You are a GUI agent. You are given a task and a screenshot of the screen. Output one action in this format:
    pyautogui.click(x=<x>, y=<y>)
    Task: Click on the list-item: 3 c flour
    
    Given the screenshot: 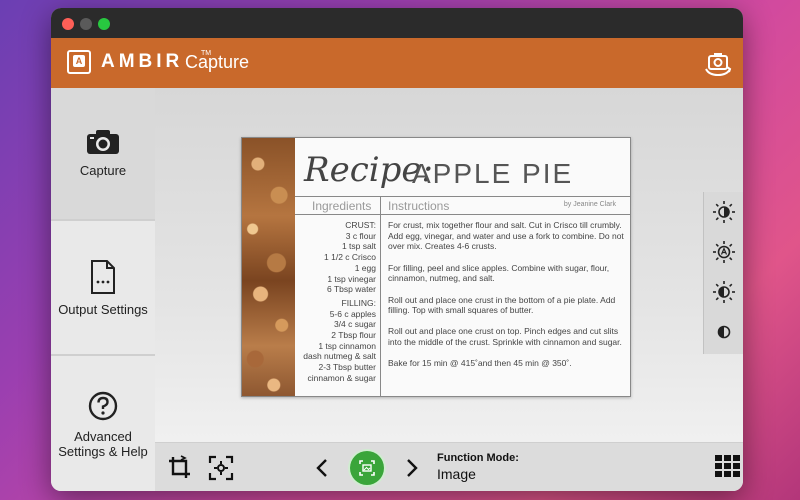 What is the action you would take?
    pyautogui.click(x=360, y=235)
    